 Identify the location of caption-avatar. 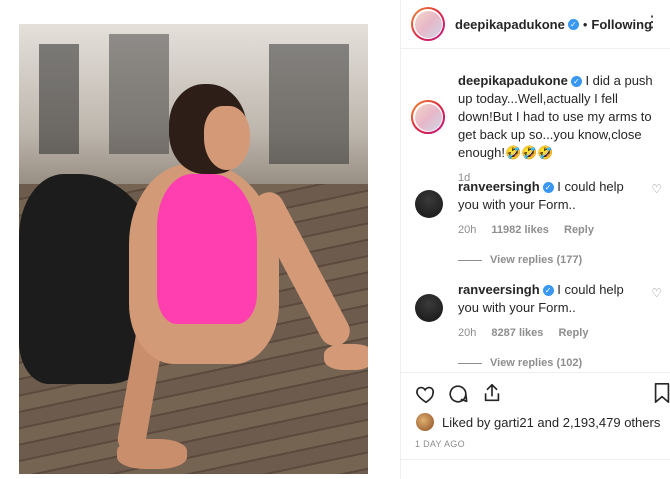
(428, 117).